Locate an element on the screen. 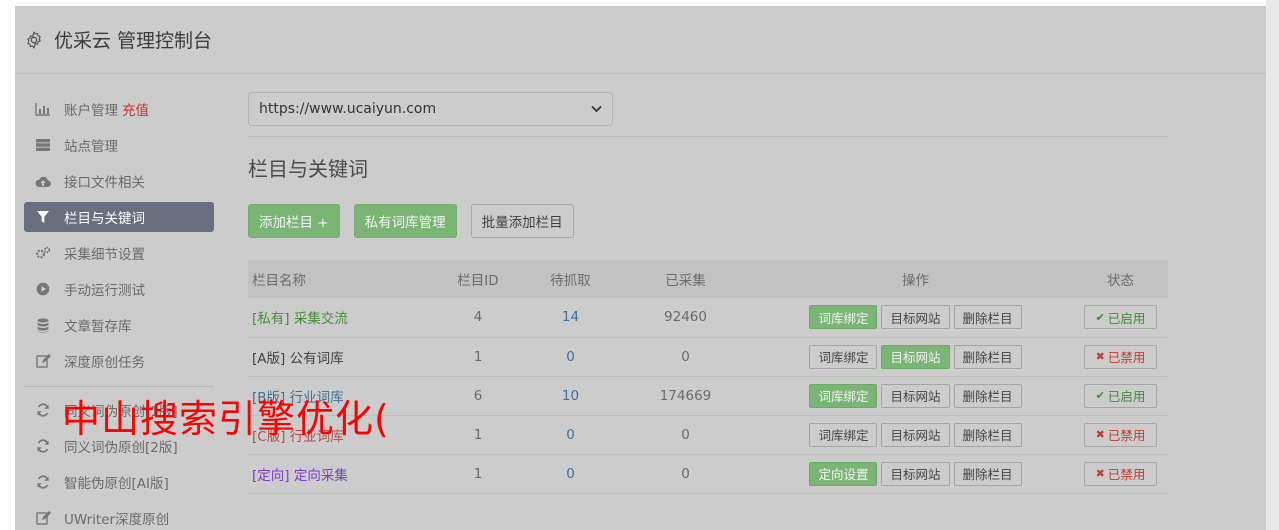  column-name-cell: [私有] 采集交流 is located at coordinates (338, 317).